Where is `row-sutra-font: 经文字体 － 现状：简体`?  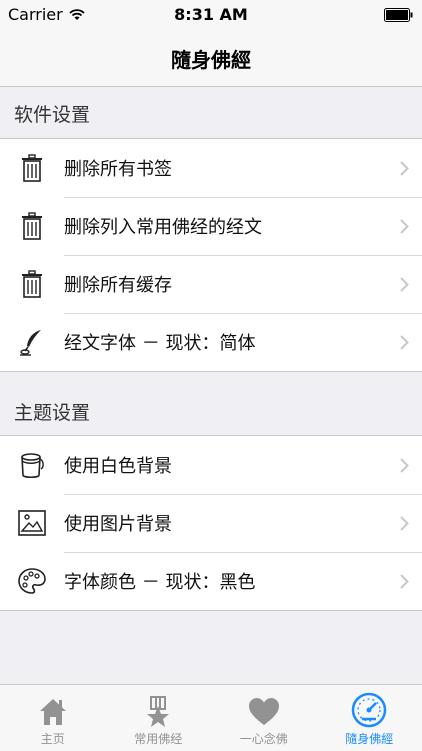
row-sutra-font: 经文字体 － 现状：简体 is located at coordinates (211, 342).